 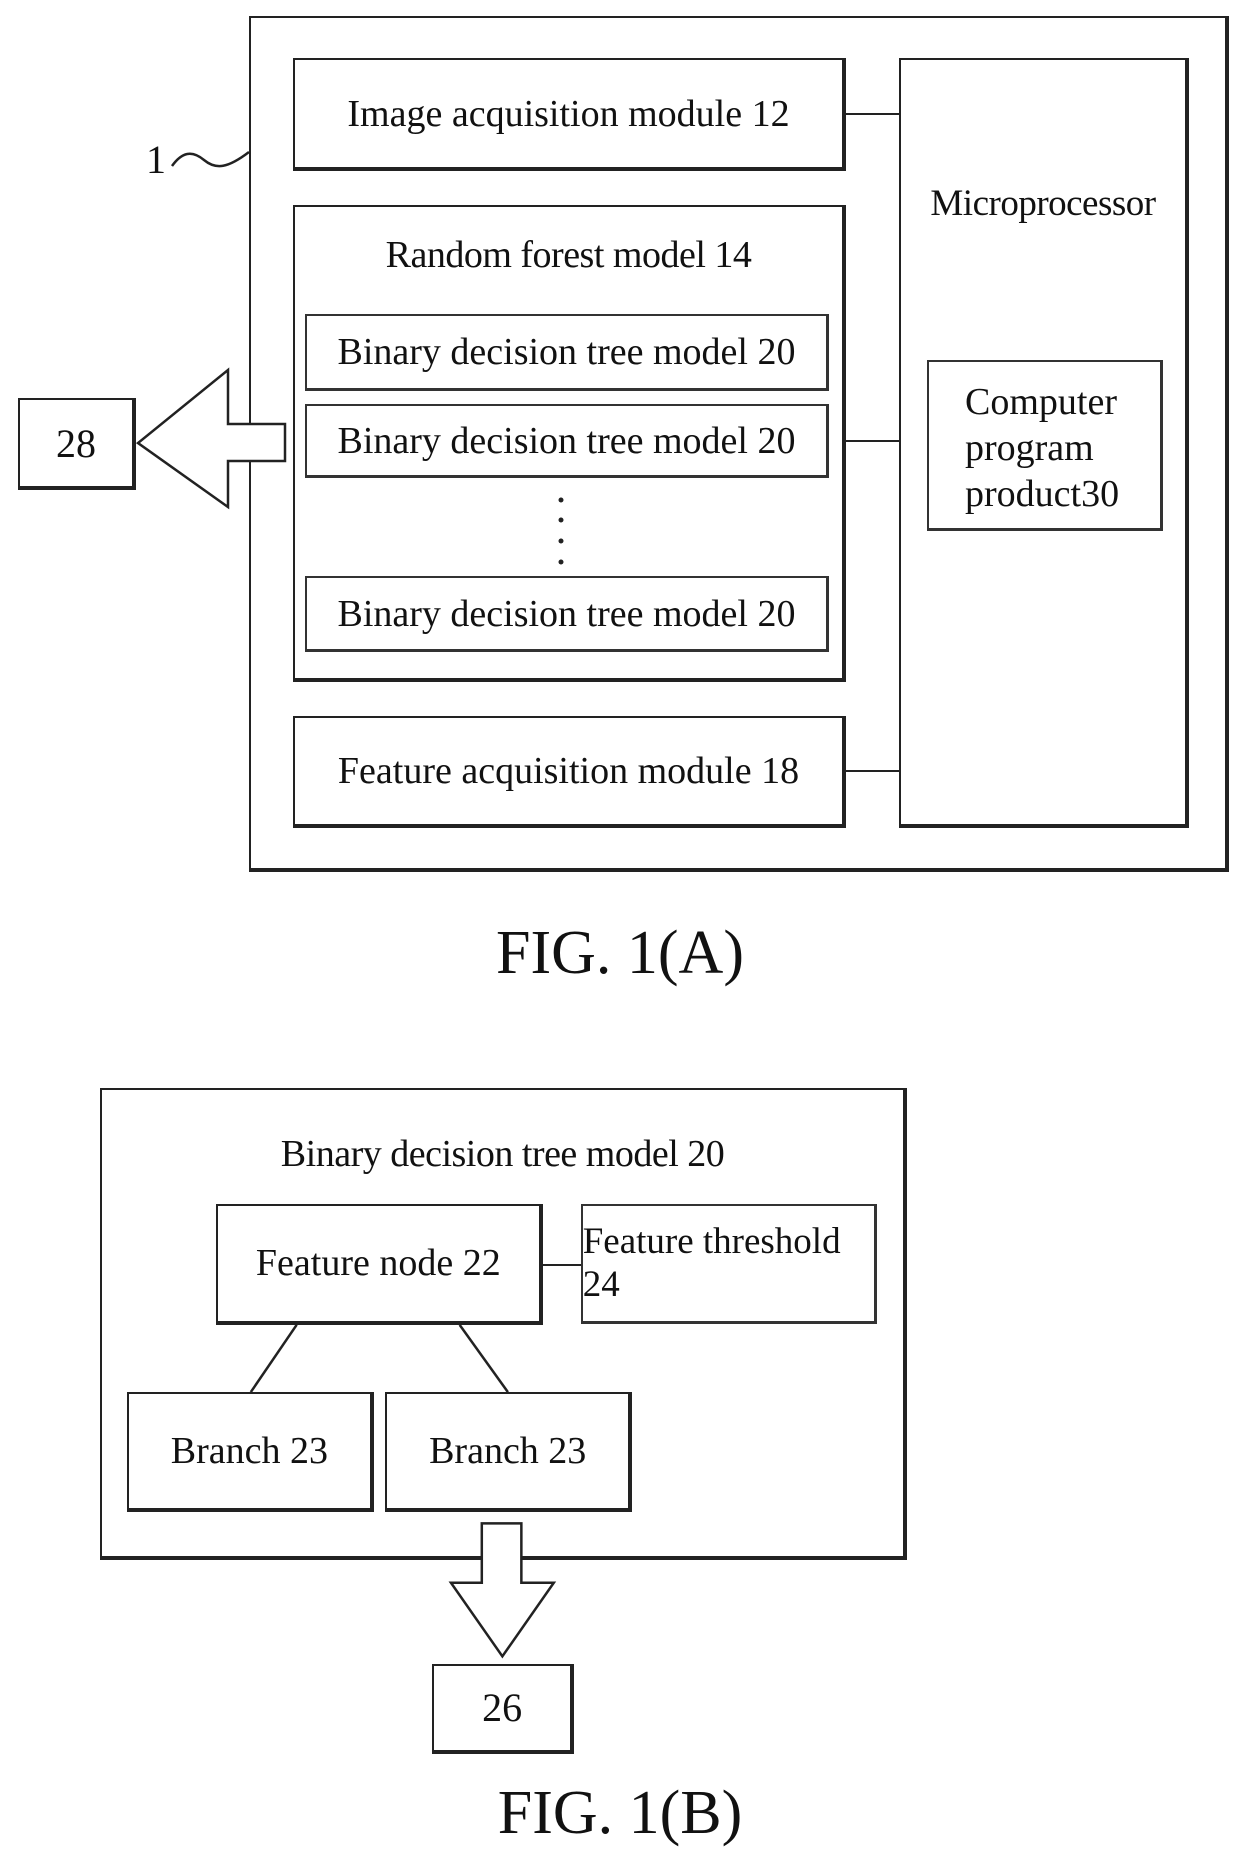 I want to click on computer-program-line-2: program, so click(x=1029, y=448).